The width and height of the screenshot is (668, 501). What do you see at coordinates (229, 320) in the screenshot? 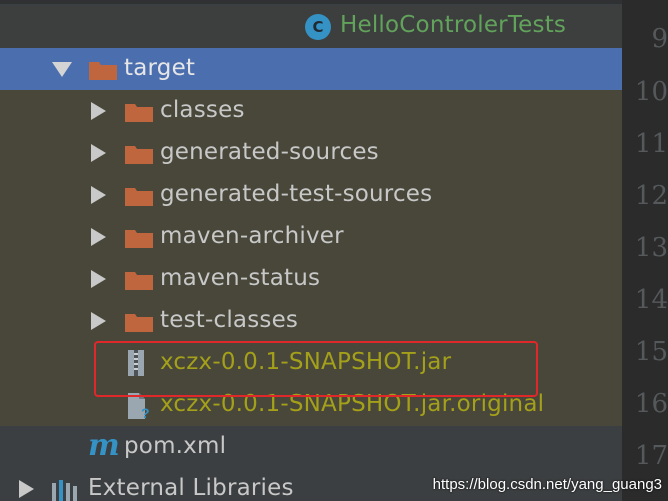
I see `tree-item-label: test-classes` at bounding box center [229, 320].